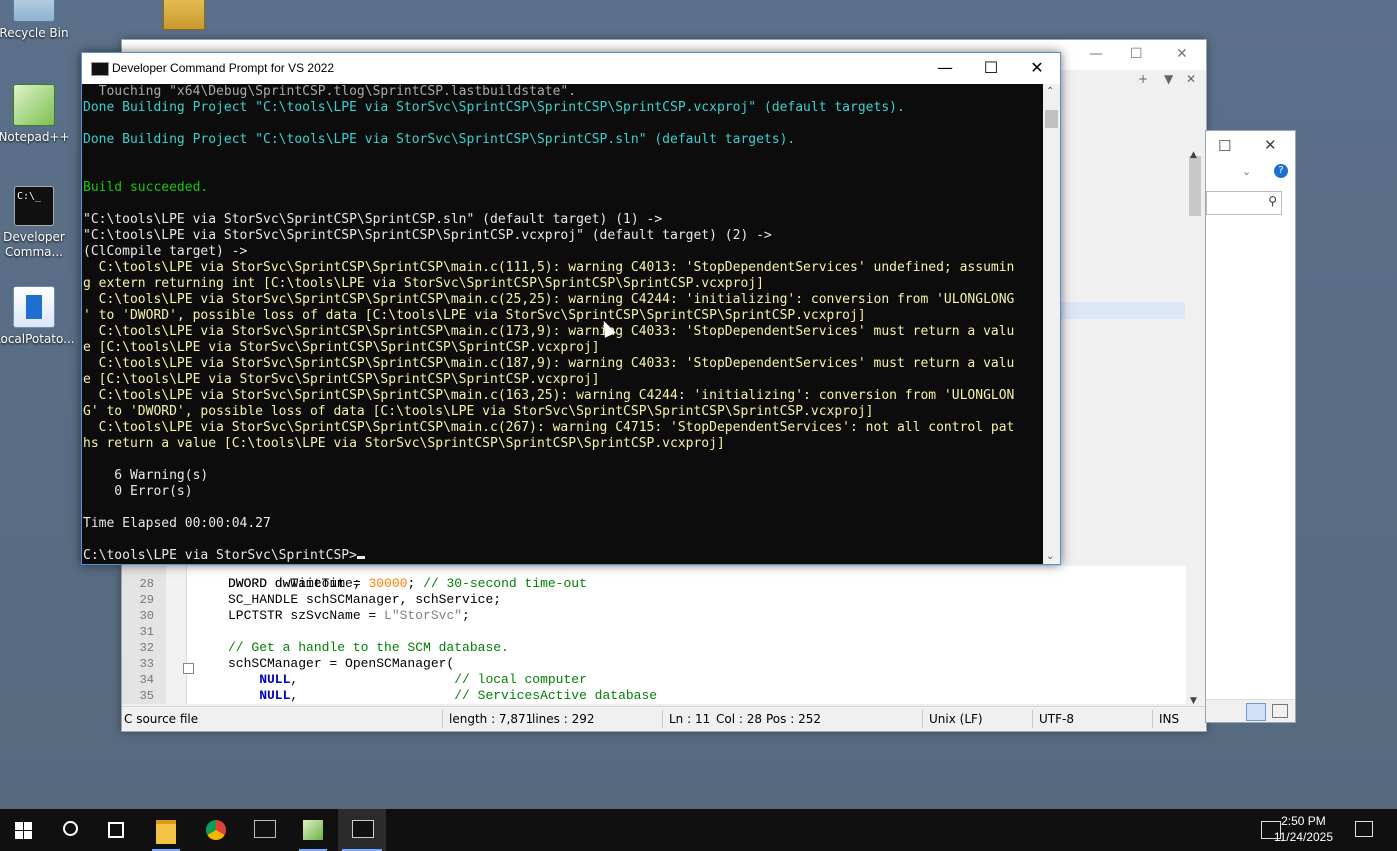  I want to click on status-pos: Pos : 252, so click(793, 719).